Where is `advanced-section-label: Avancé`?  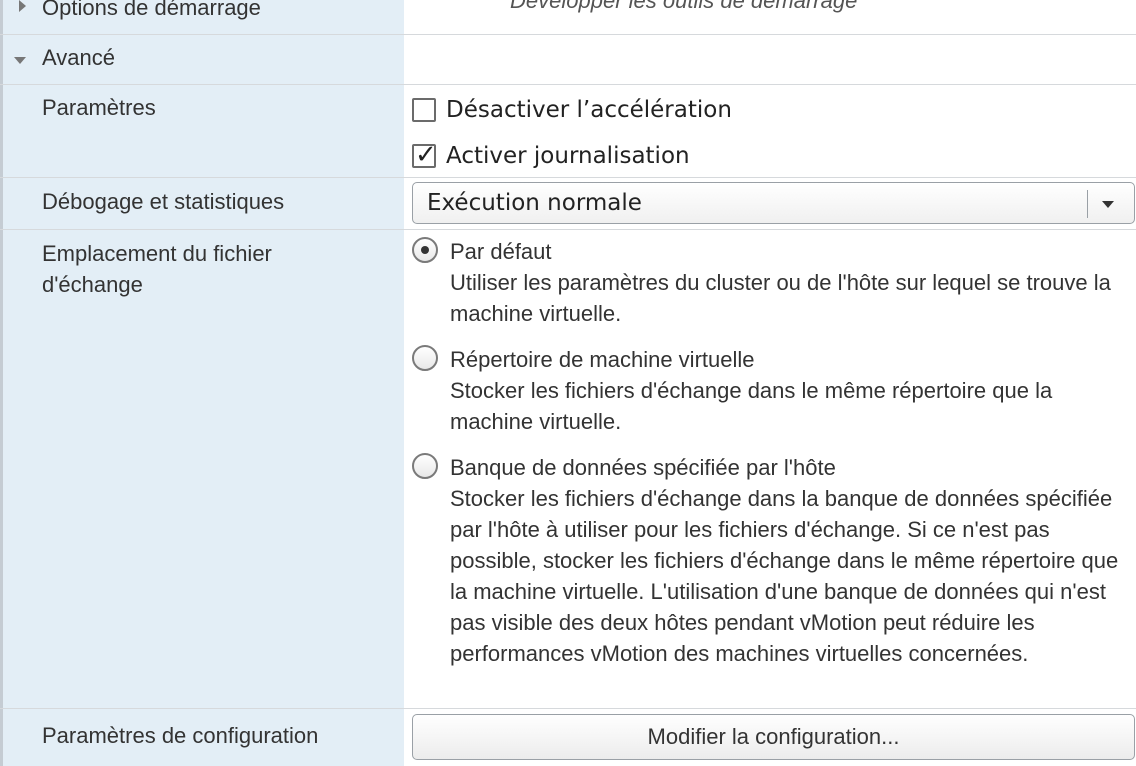
advanced-section-label: Avancé is located at coordinates (78, 57).